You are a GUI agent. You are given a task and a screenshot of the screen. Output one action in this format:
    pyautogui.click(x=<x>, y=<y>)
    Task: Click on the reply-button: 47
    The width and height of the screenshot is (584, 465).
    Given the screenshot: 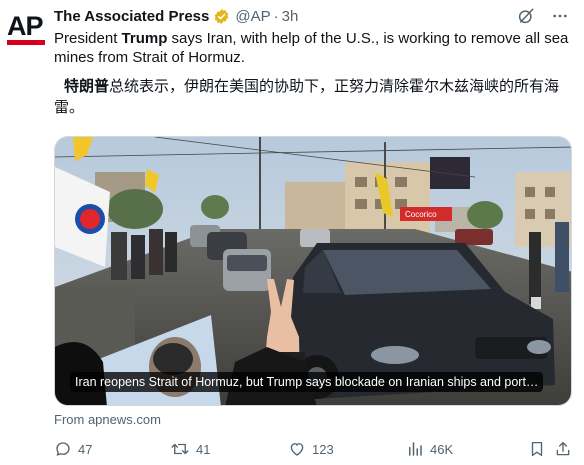 What is the action you would take?
    pyautogui.click(x=73, y=449)
    